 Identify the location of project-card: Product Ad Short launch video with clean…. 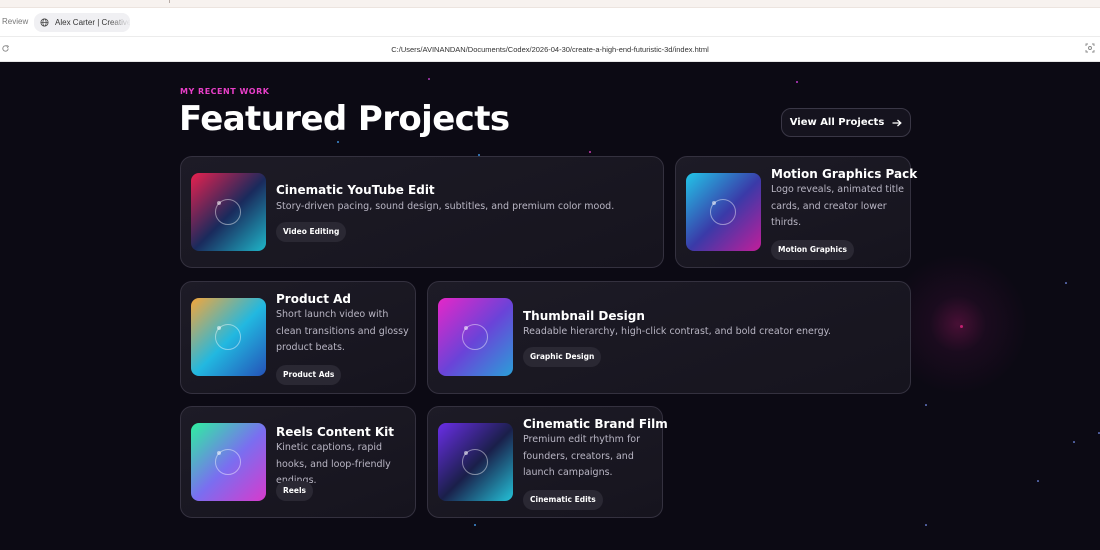
(298, 337).